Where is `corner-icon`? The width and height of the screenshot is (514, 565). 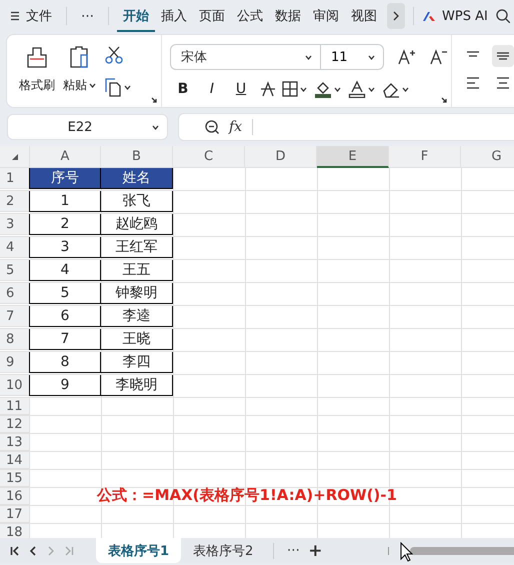 corner-icon is located at coordinates (15, 157).